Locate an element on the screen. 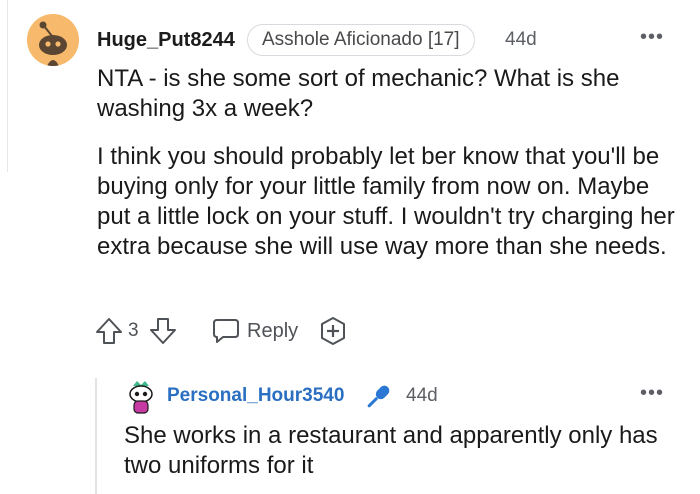  microphone-icon is located at coordinates (378, 396).